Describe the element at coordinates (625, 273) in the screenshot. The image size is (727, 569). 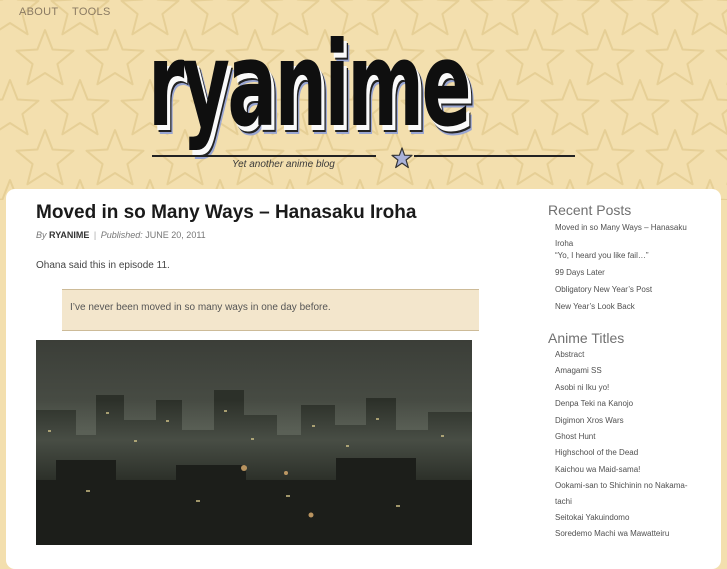
I see `recent-post-link: 99 Days Later` at that location.